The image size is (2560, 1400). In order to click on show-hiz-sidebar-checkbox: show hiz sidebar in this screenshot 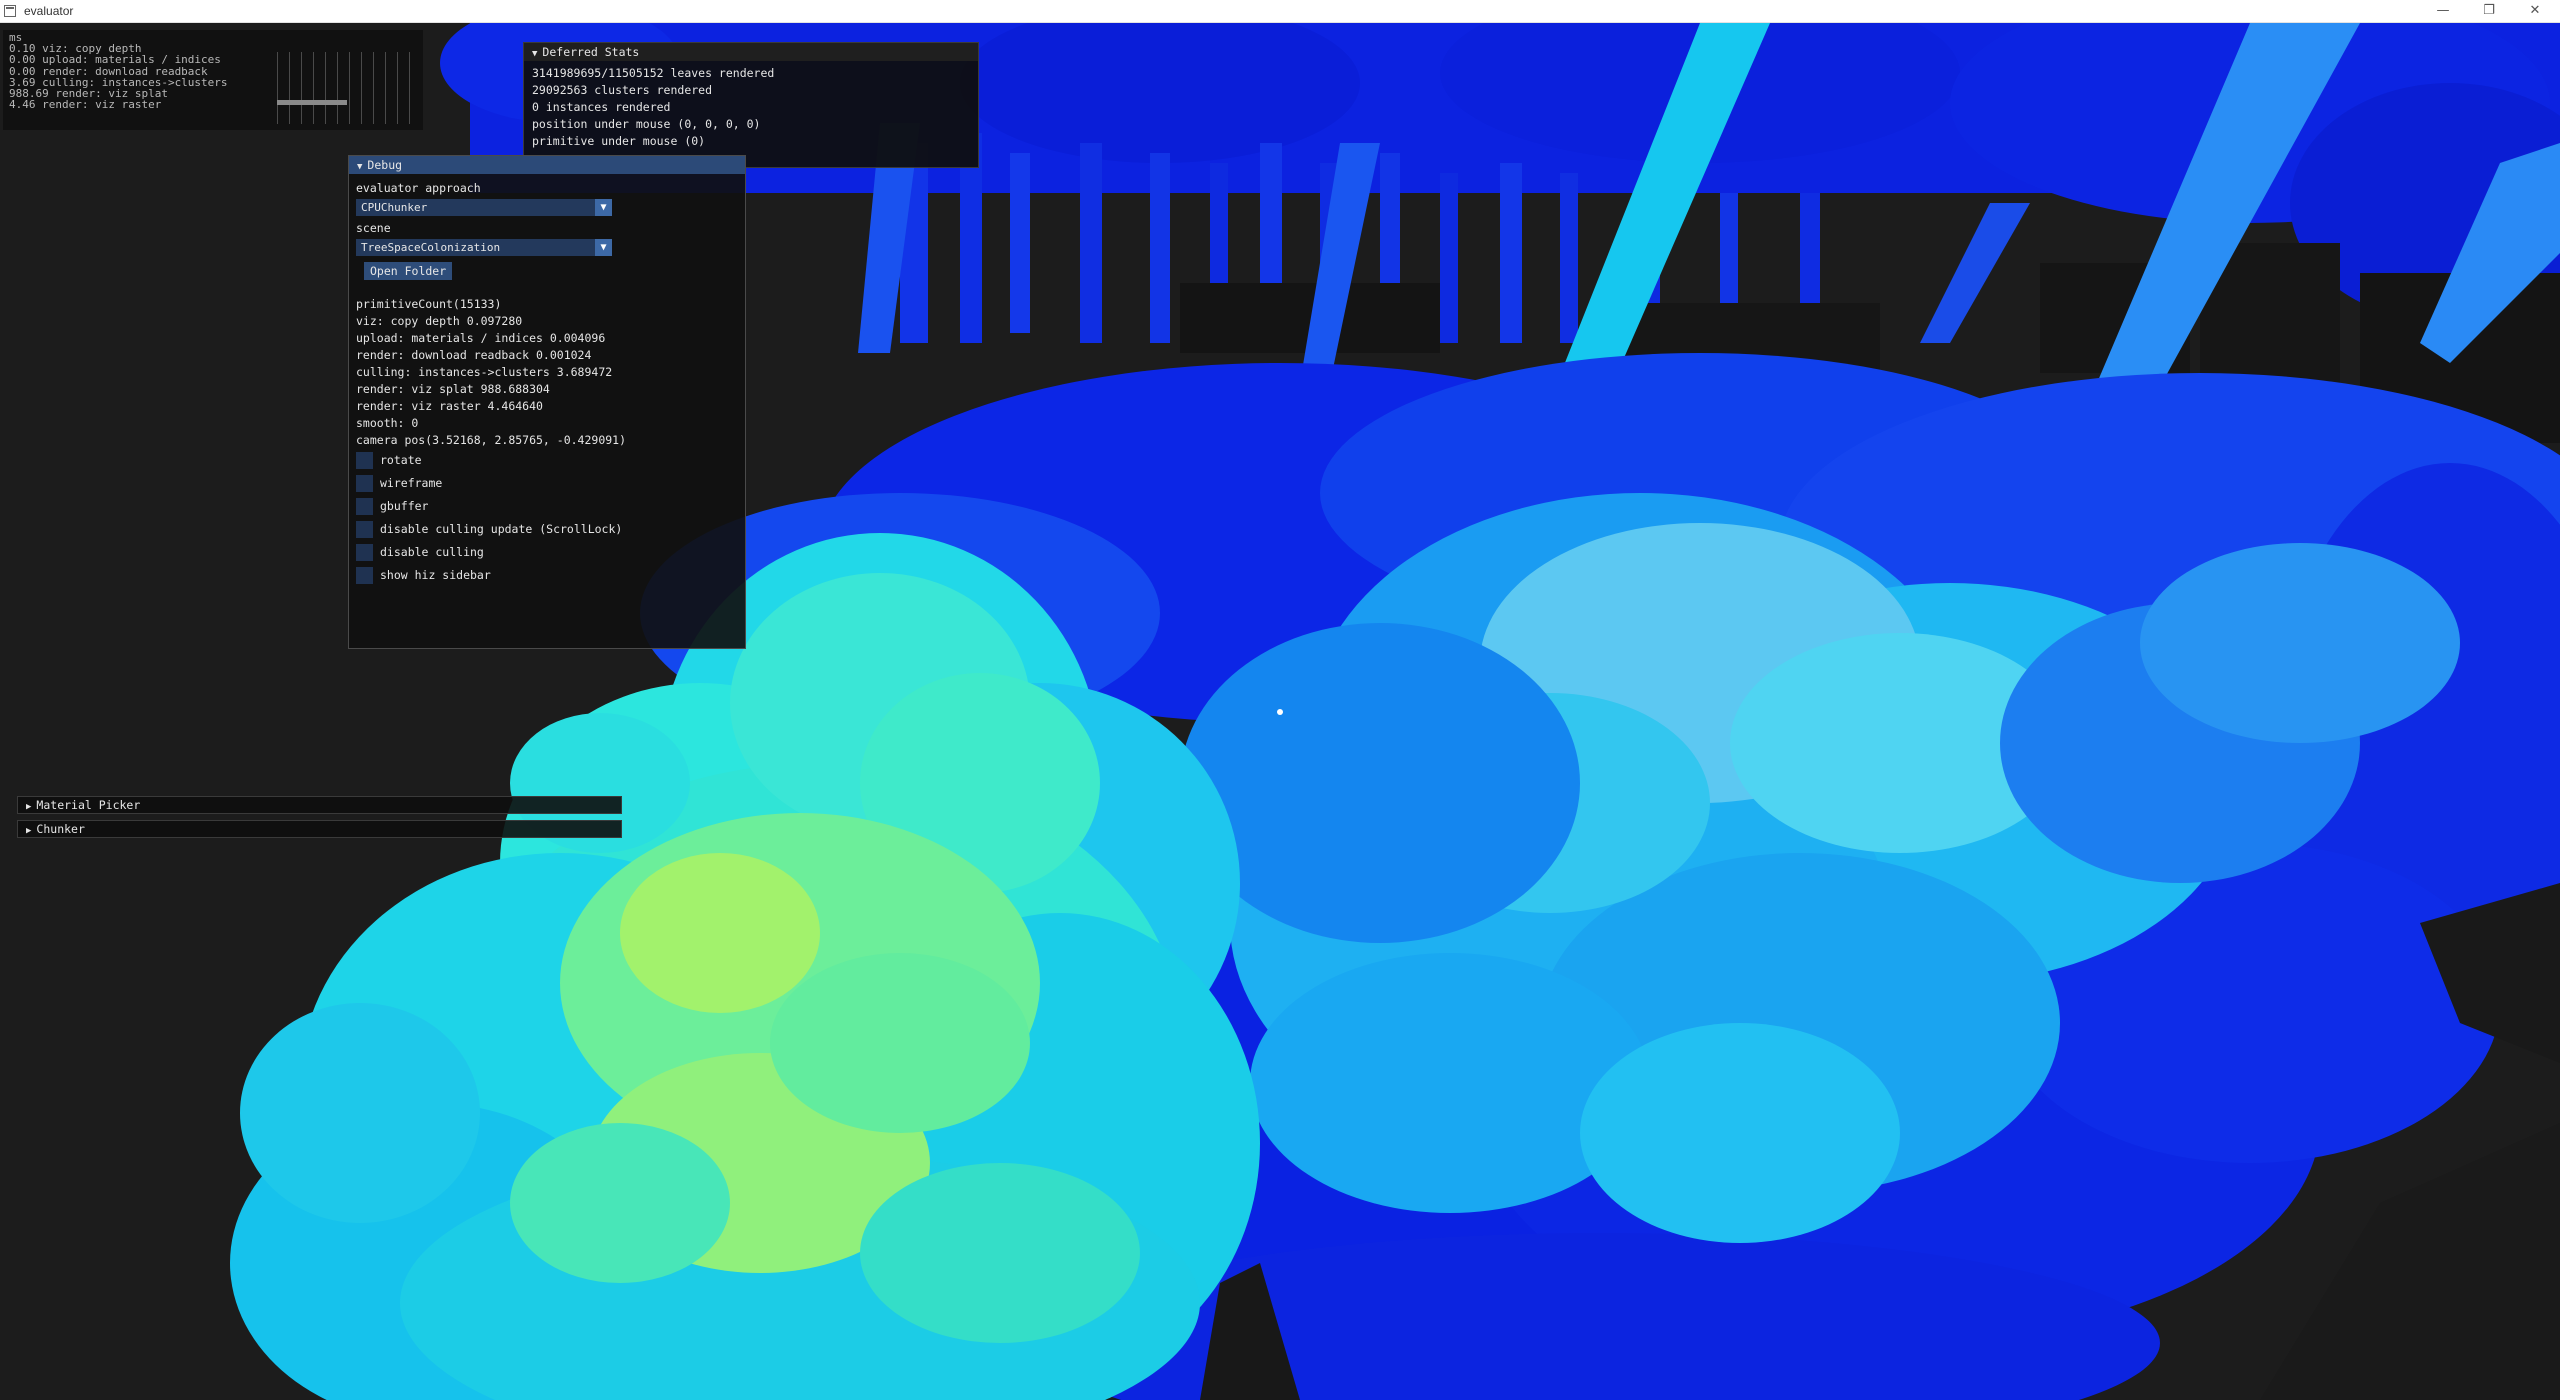, I will do `click(547, 575)`.